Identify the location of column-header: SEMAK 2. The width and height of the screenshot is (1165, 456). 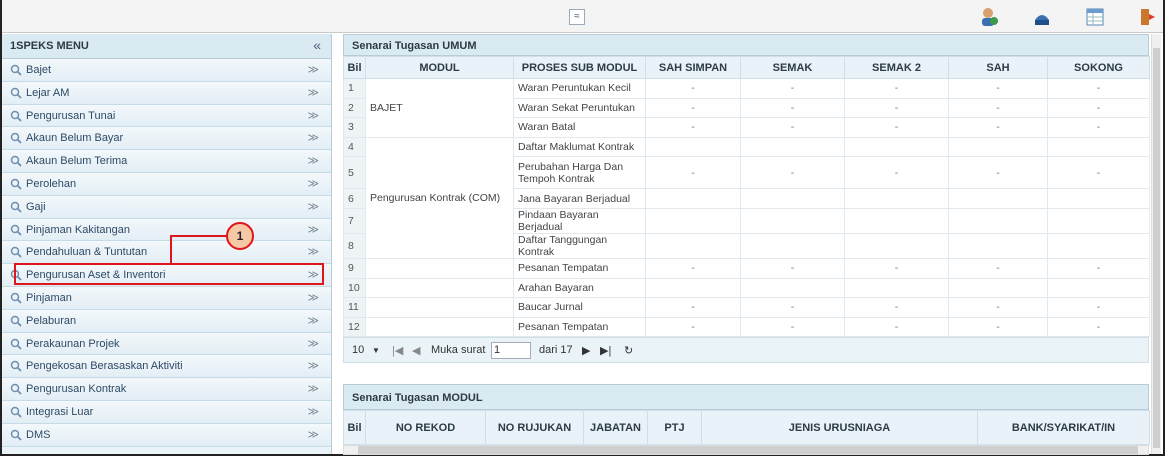
(896, 67).